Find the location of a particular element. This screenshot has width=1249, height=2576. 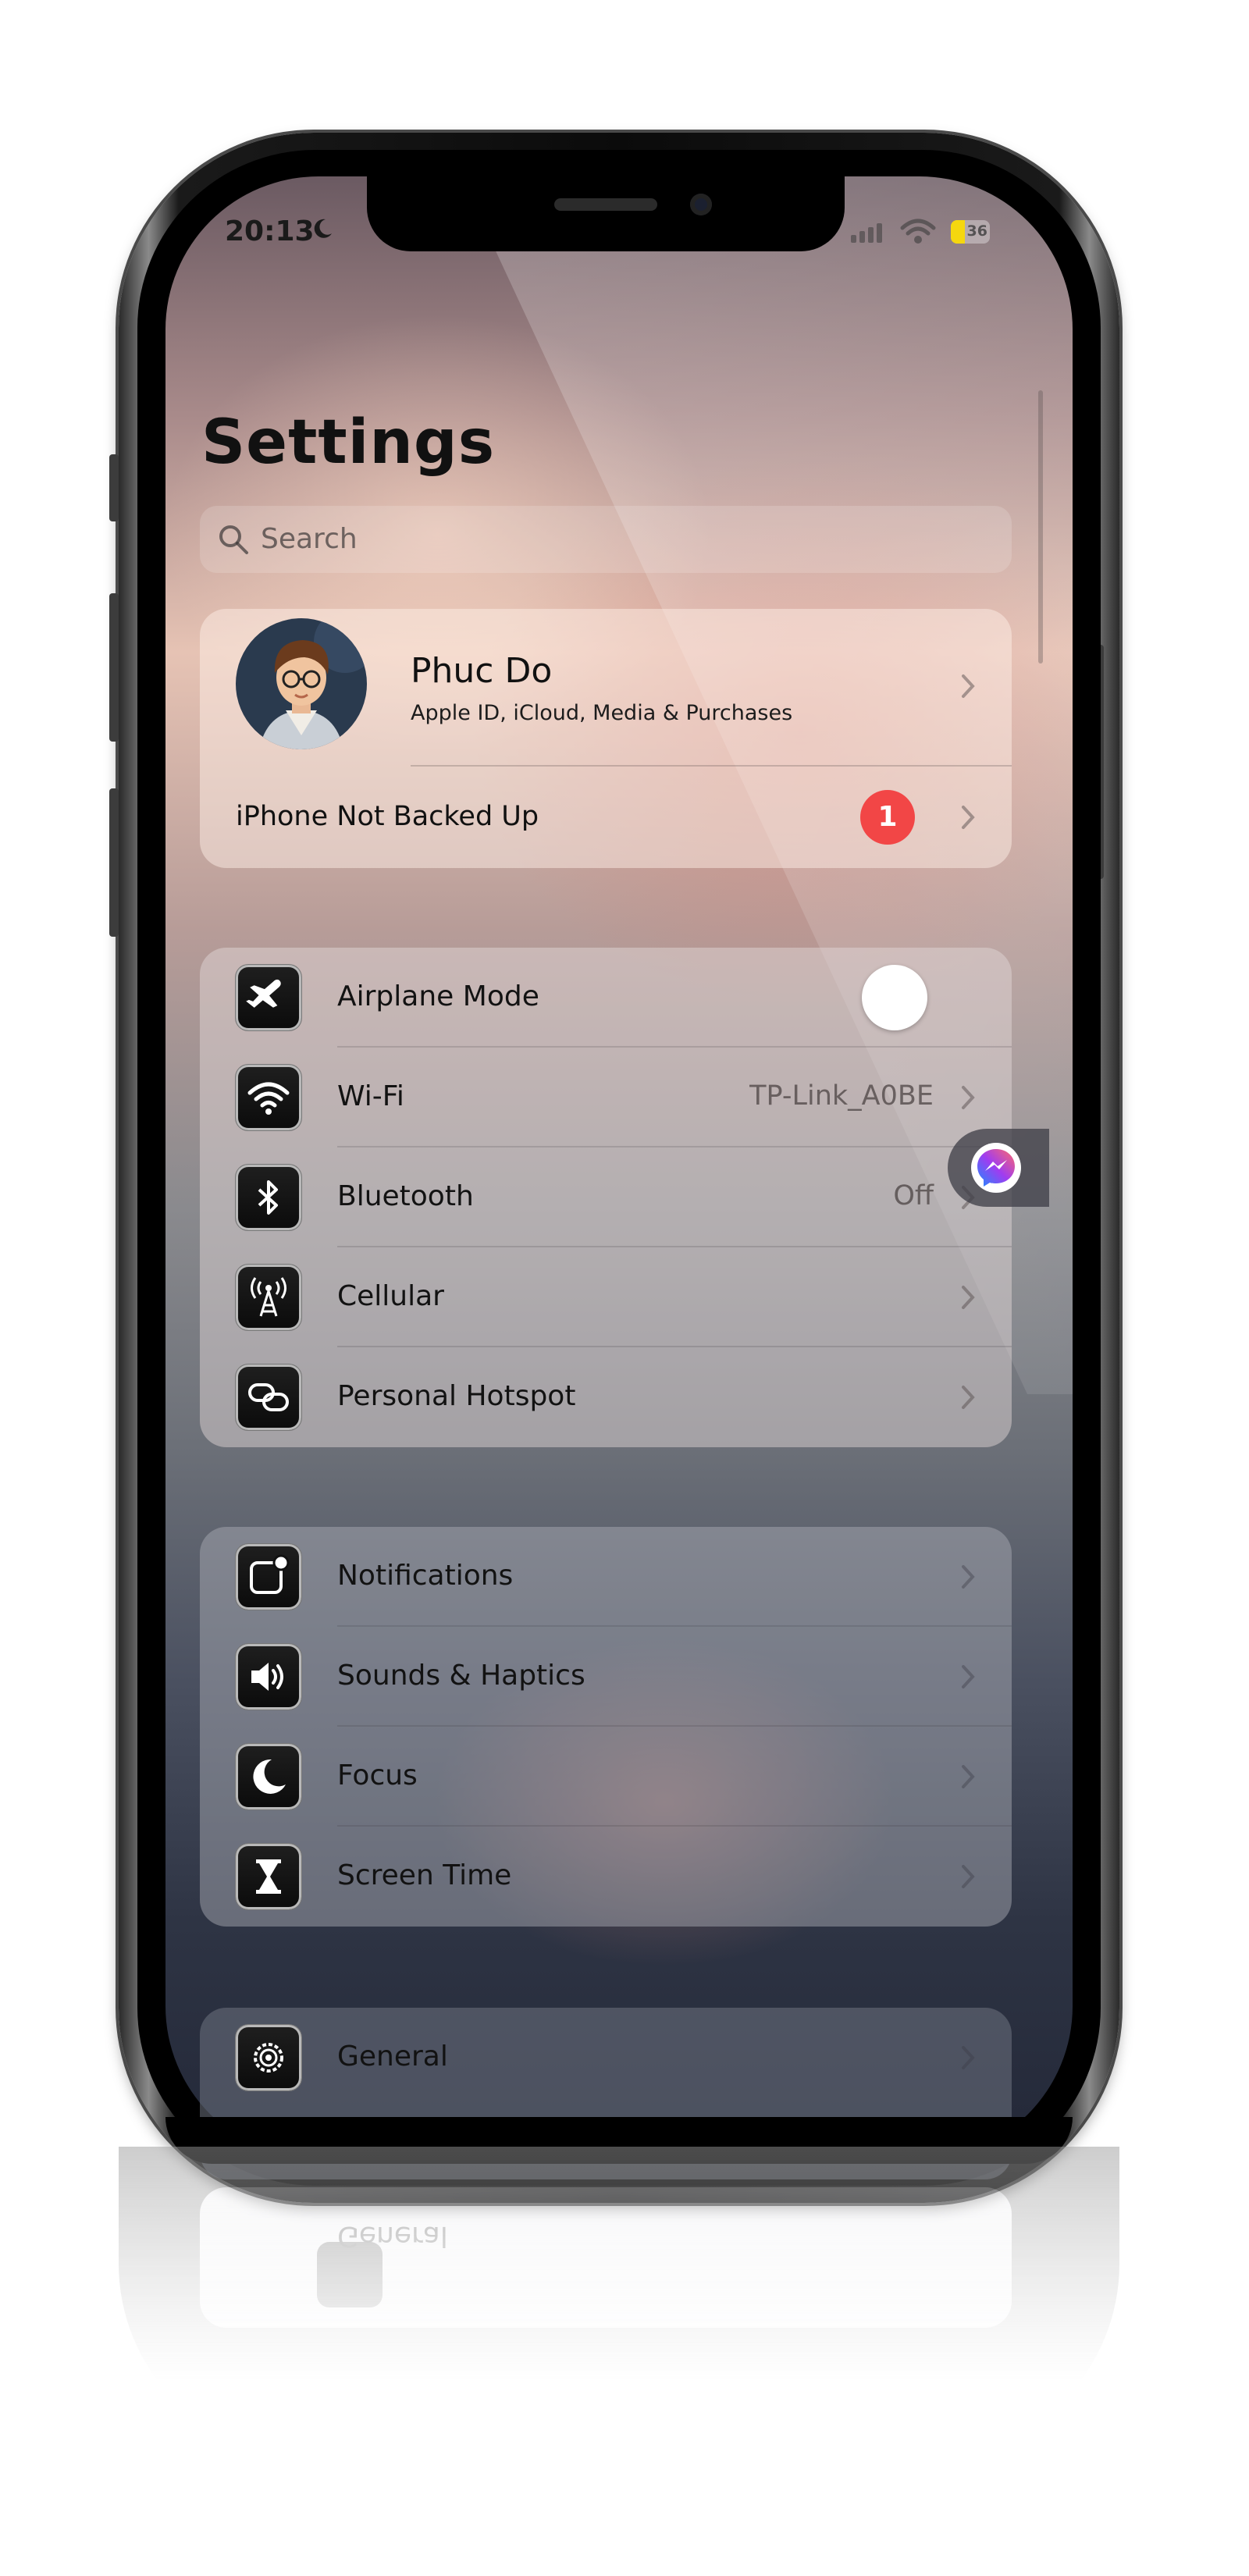

reflection-label: General is located at coordinates (392, 2236).